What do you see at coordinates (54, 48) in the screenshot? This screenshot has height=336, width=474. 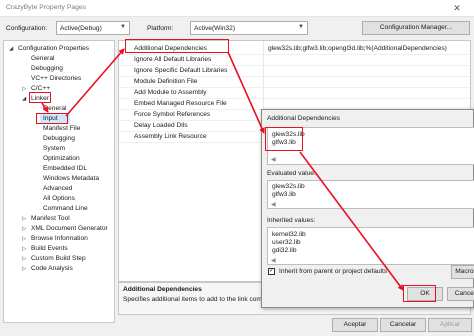 I see `tree-item-label: Configuration Properties` at bounding box center [54, 48].